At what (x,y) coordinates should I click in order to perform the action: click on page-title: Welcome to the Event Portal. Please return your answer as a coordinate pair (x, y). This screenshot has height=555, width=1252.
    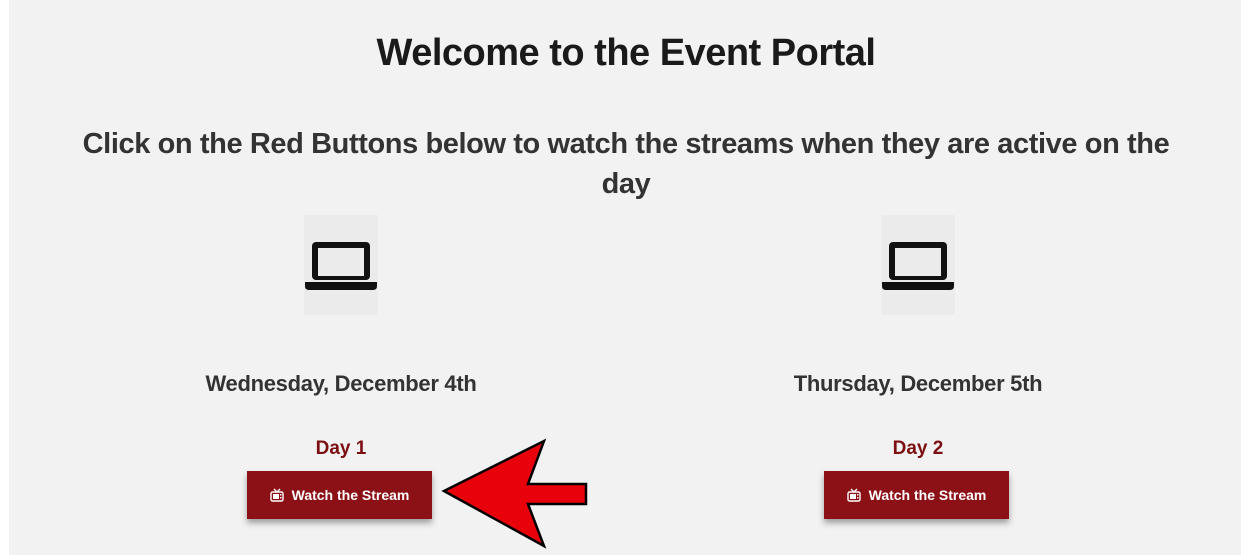
    Looking at the image, I should click on (626, 53).